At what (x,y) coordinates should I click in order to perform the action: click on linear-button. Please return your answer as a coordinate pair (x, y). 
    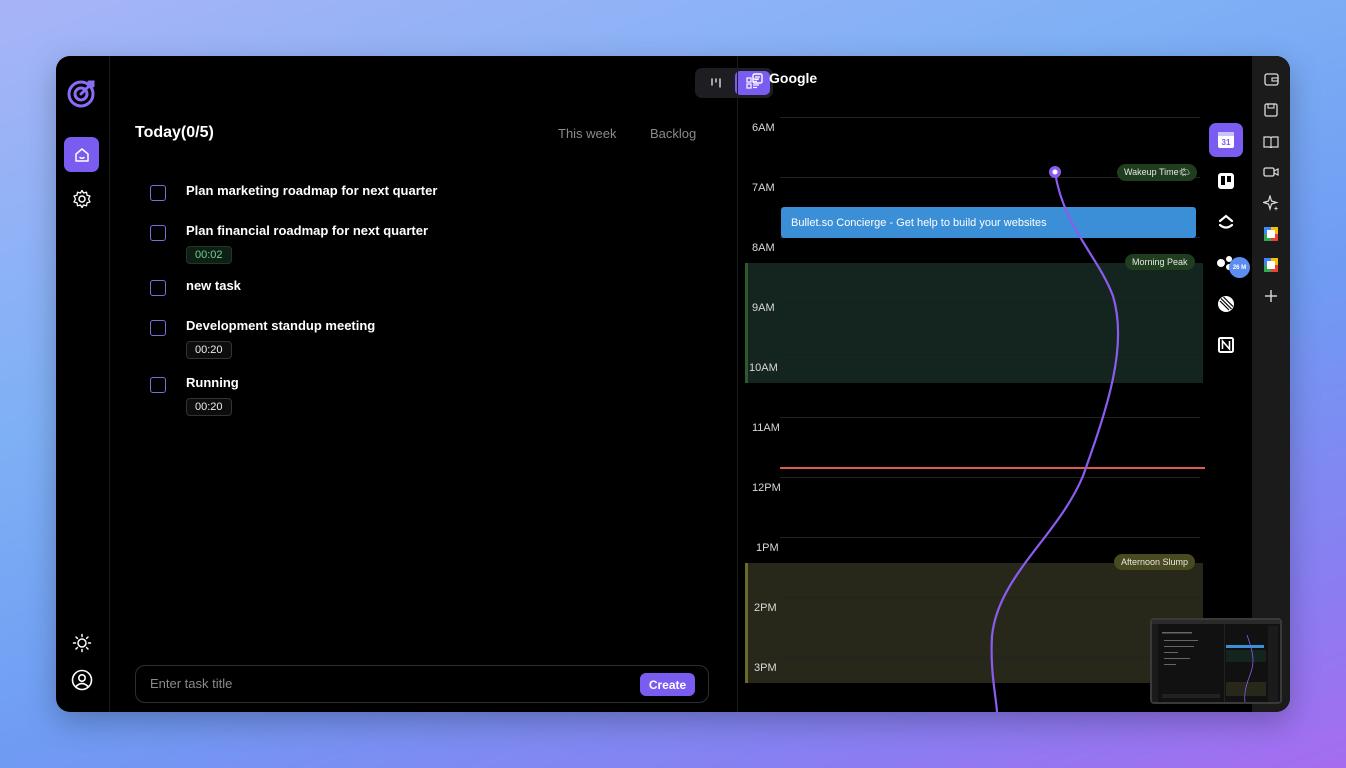
    Looking at the image, I should click on (1226, 304).